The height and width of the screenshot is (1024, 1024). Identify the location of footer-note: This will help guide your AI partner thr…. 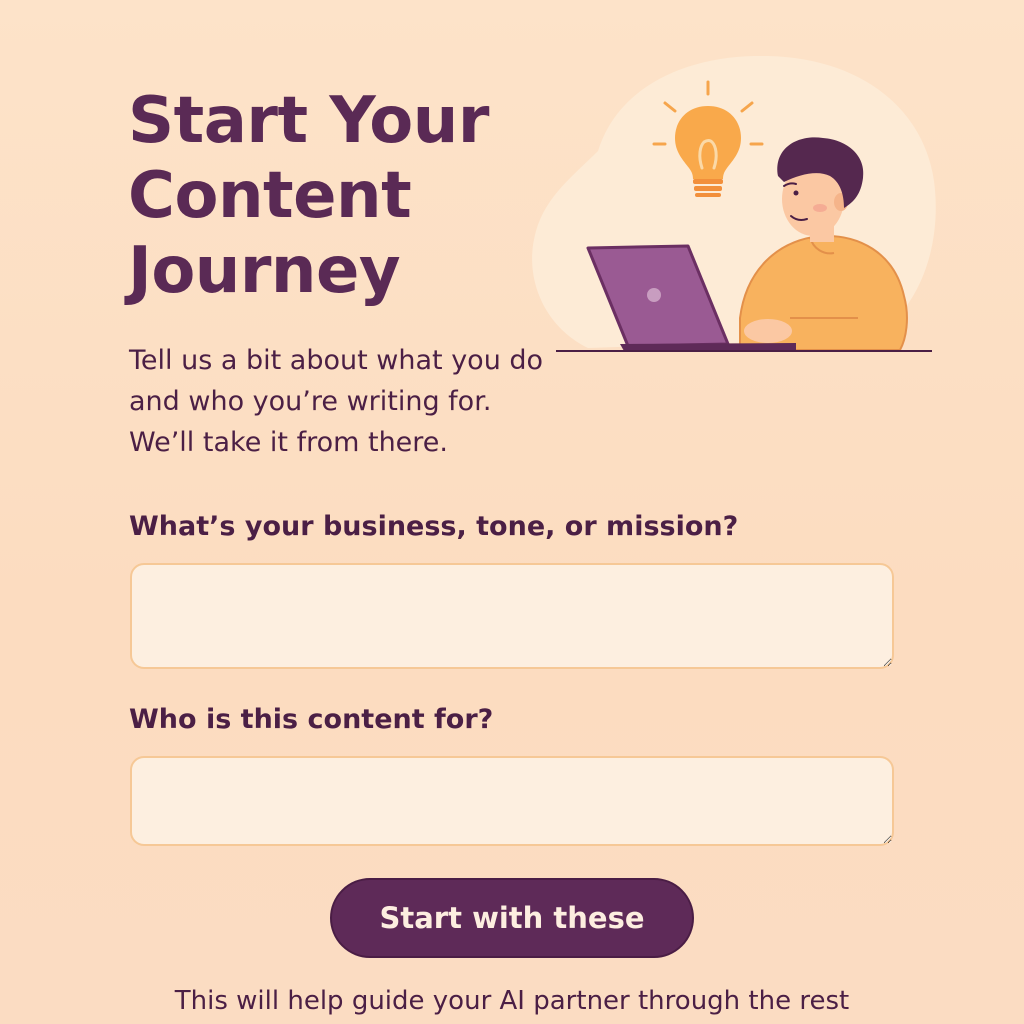
(512, 1001).